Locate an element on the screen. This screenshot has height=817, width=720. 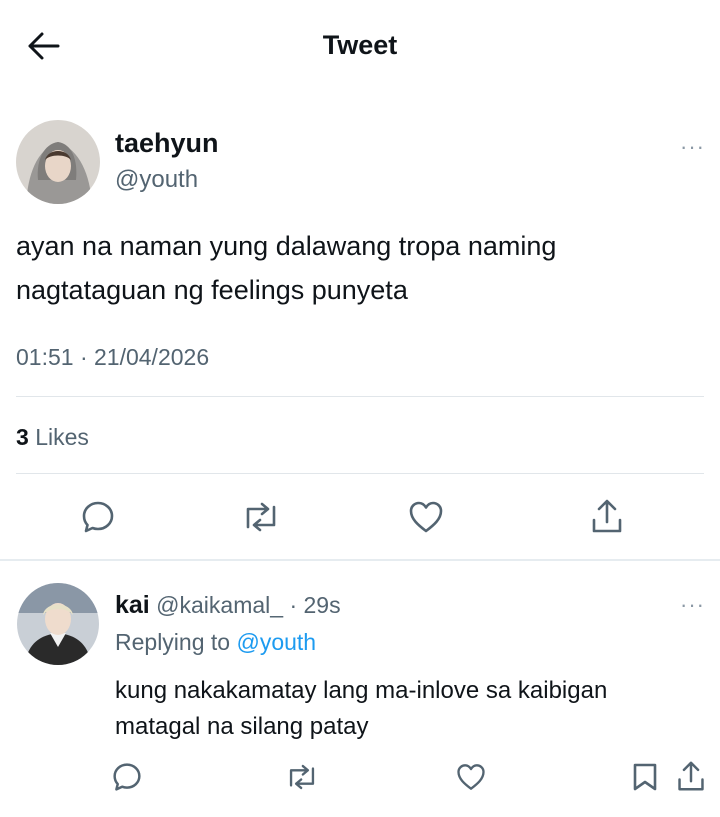
reply-icon is located at coordinates (98, 517).